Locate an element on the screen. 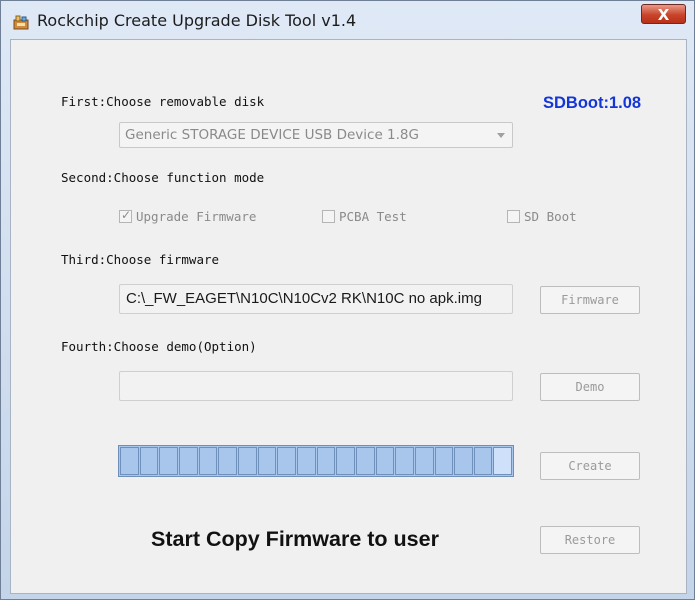 This screenshot has height=600, width=695. checkbox-upgrade-firmware: ✓ Upgrade Firmware is located at coordinates (188, 216).